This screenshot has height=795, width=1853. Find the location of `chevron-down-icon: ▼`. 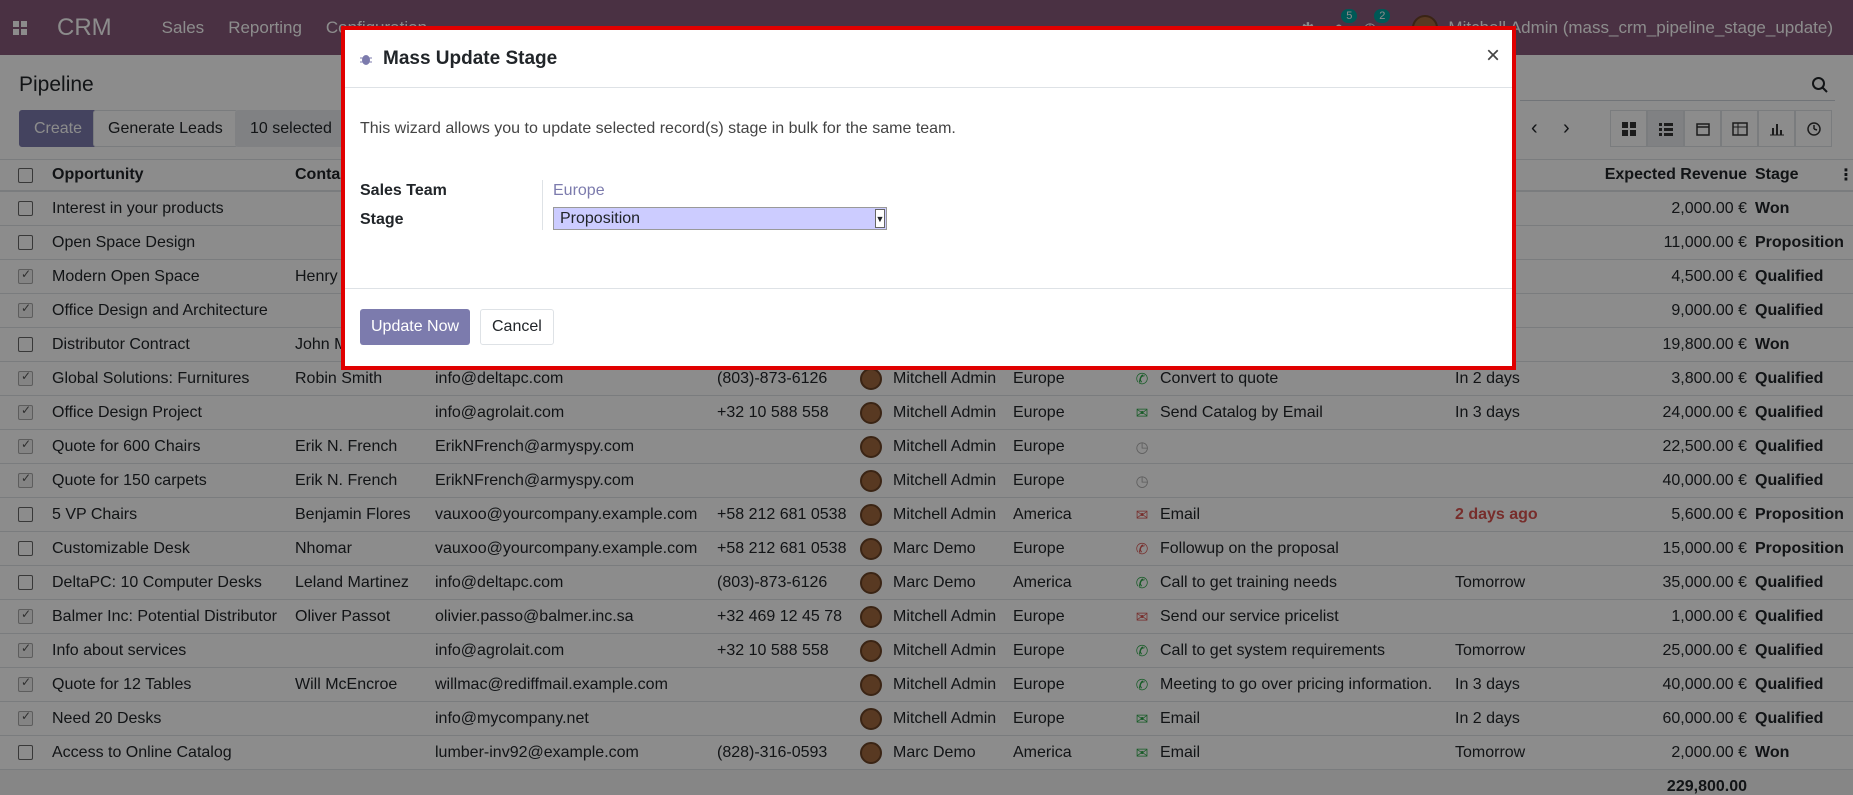

chevron-down-icon: ▼ is located at coordinates (880, 218).